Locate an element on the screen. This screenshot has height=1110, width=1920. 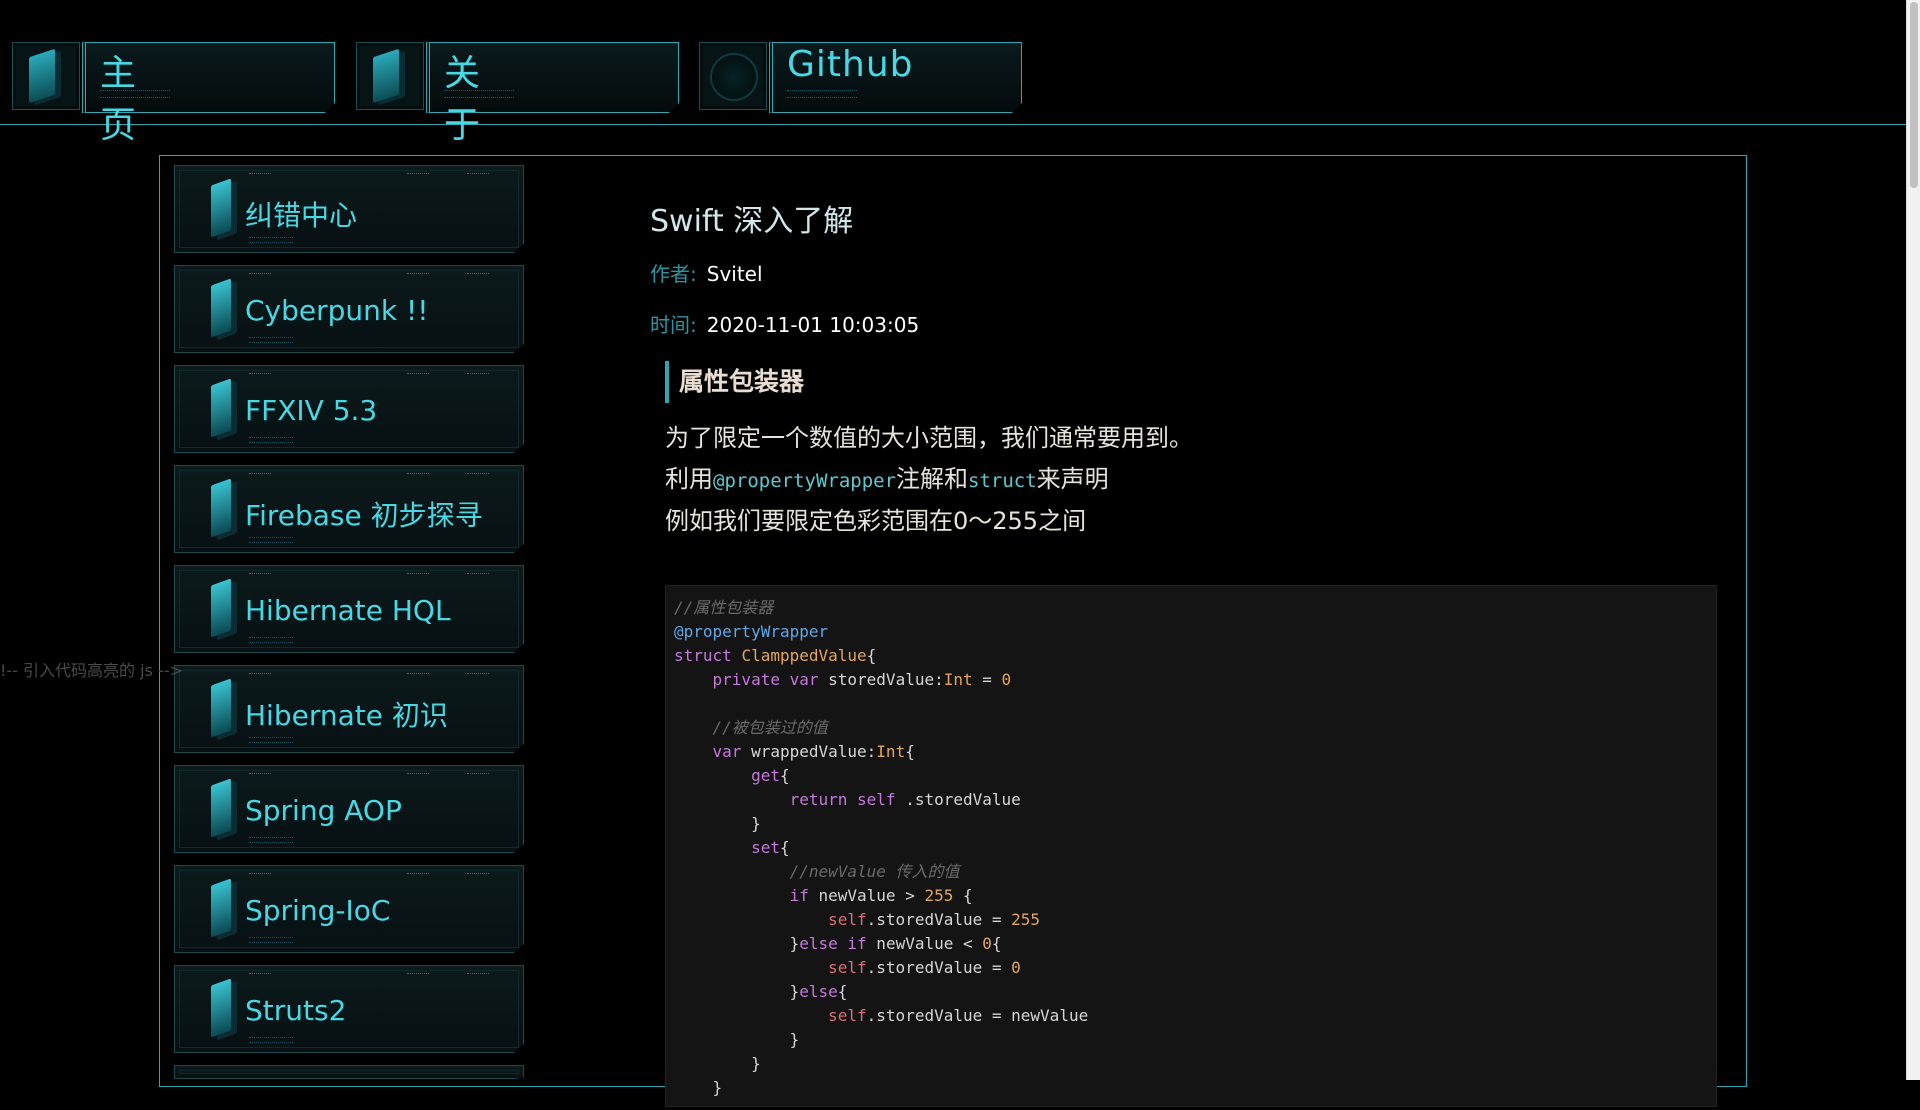
sidebar-item: Hibernate HQL is located at coordinates (349, 609).